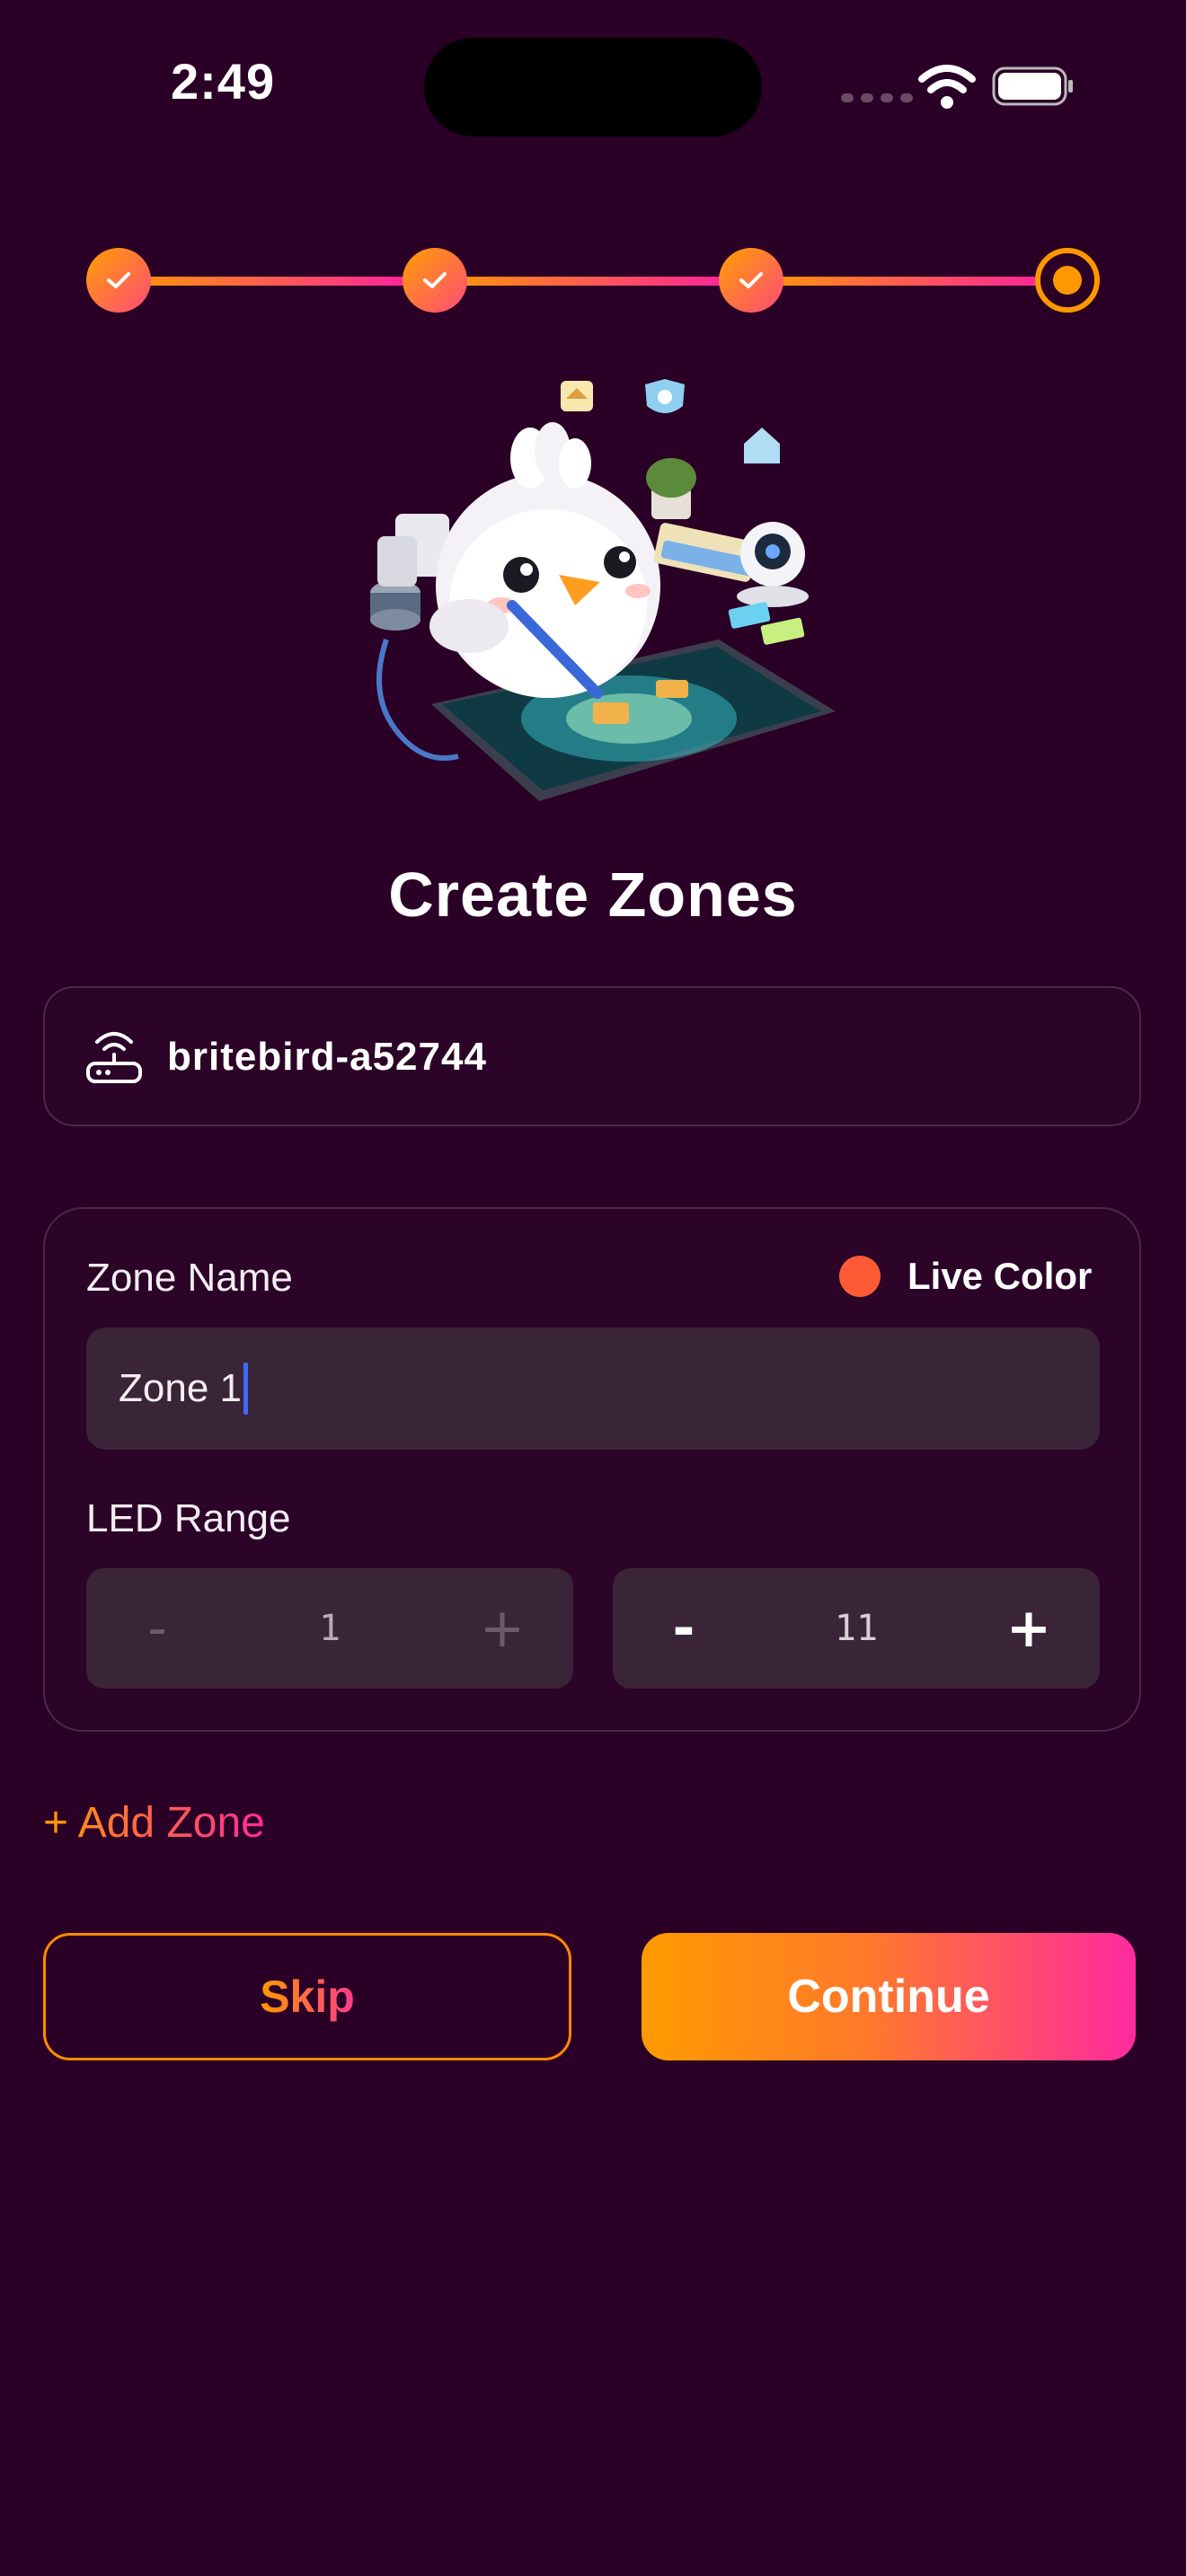 The height and width of the screenshot is (2576, 1186). What do you see at coordinates (245, 1389) in the screenshot?
I see `text-caret` at bounding box center [245, 1389].